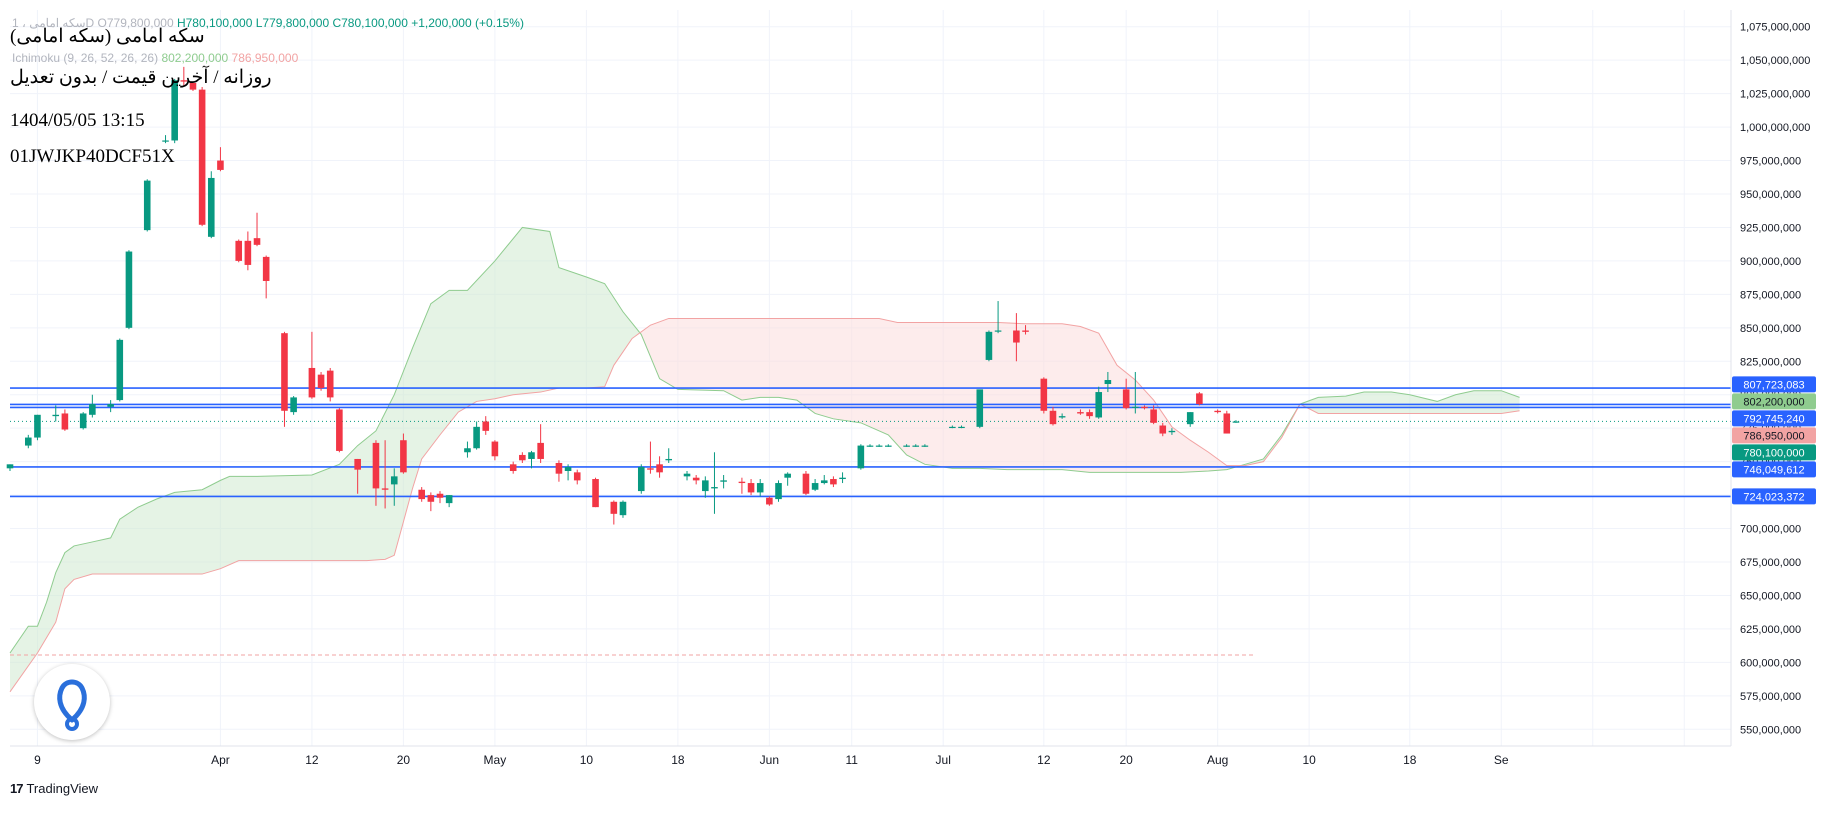 The height and width of the screenshot is (814, 1836). I want to click on time-tick-label: 12, so click(1044, 760).